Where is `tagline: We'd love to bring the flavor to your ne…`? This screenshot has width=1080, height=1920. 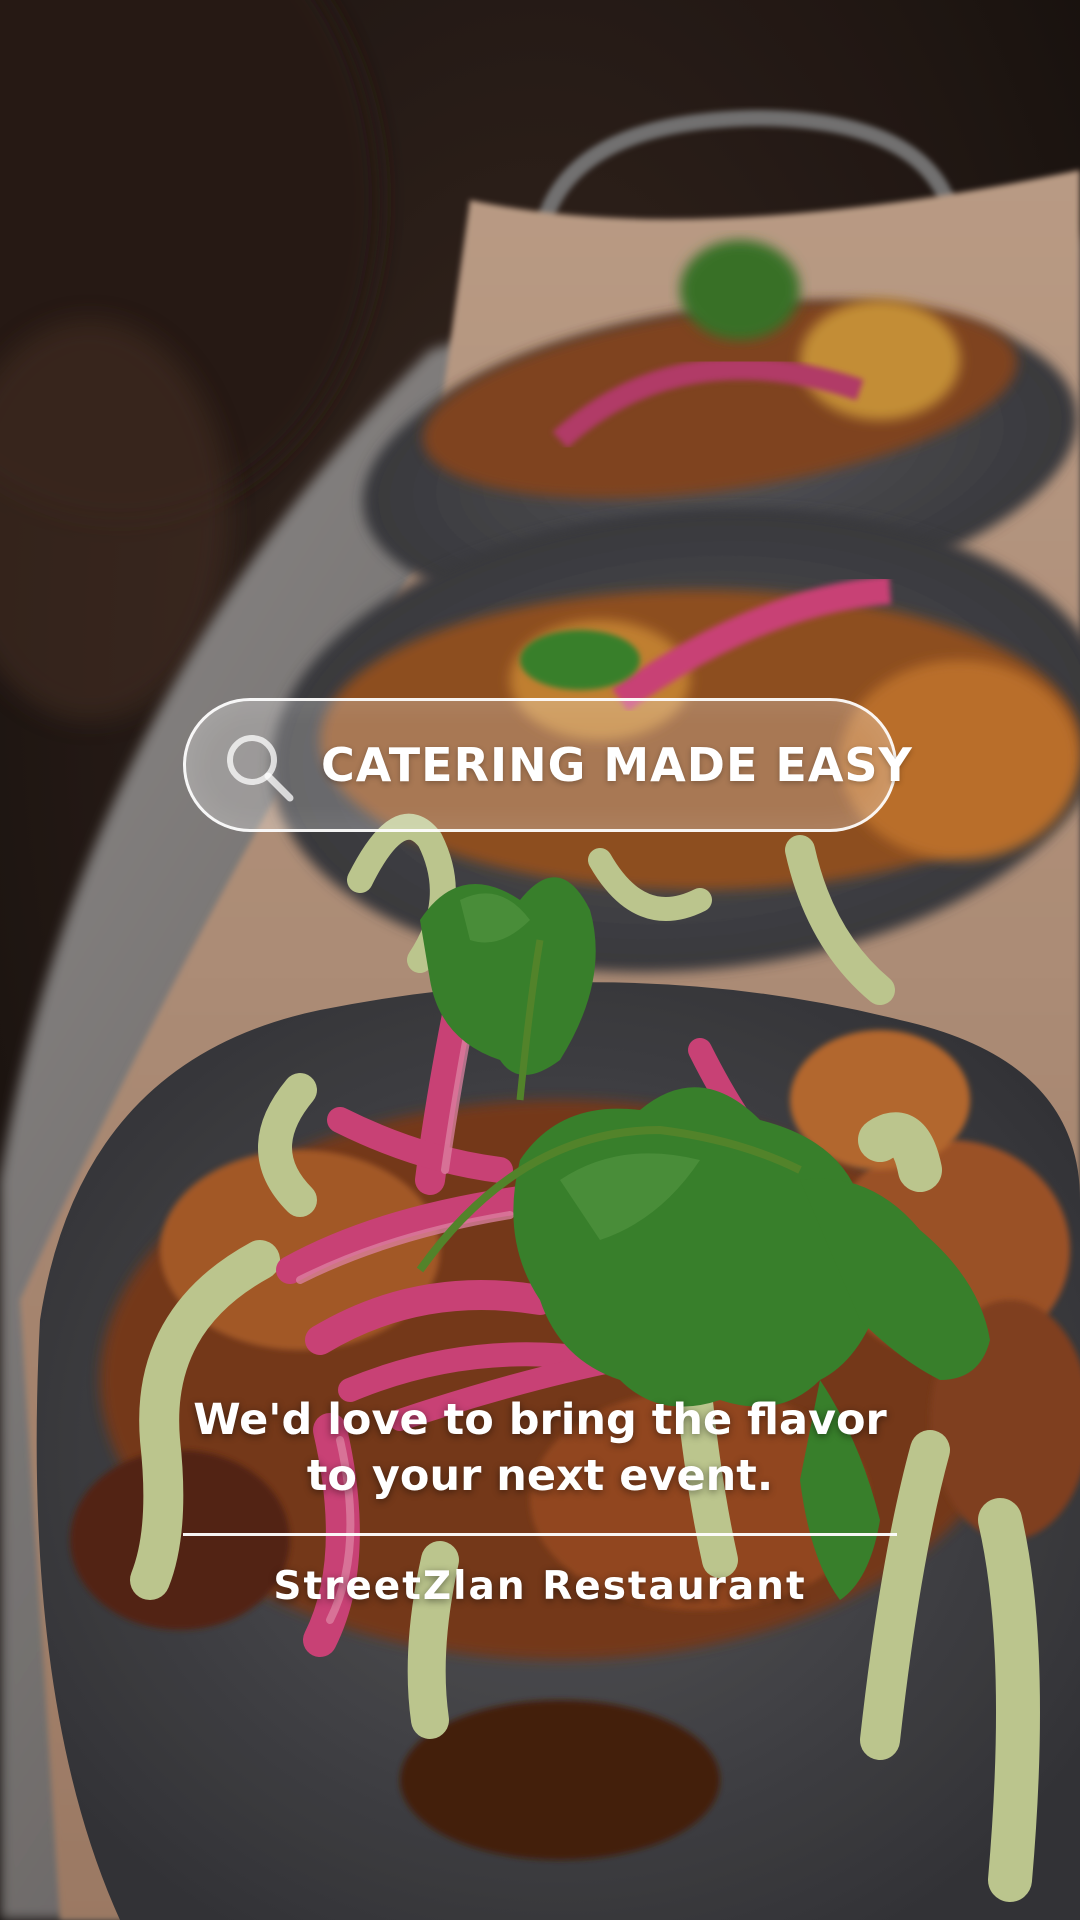 tagline: We'd love to bring the flavor to your ne… is located at coordinates (540, 1448).